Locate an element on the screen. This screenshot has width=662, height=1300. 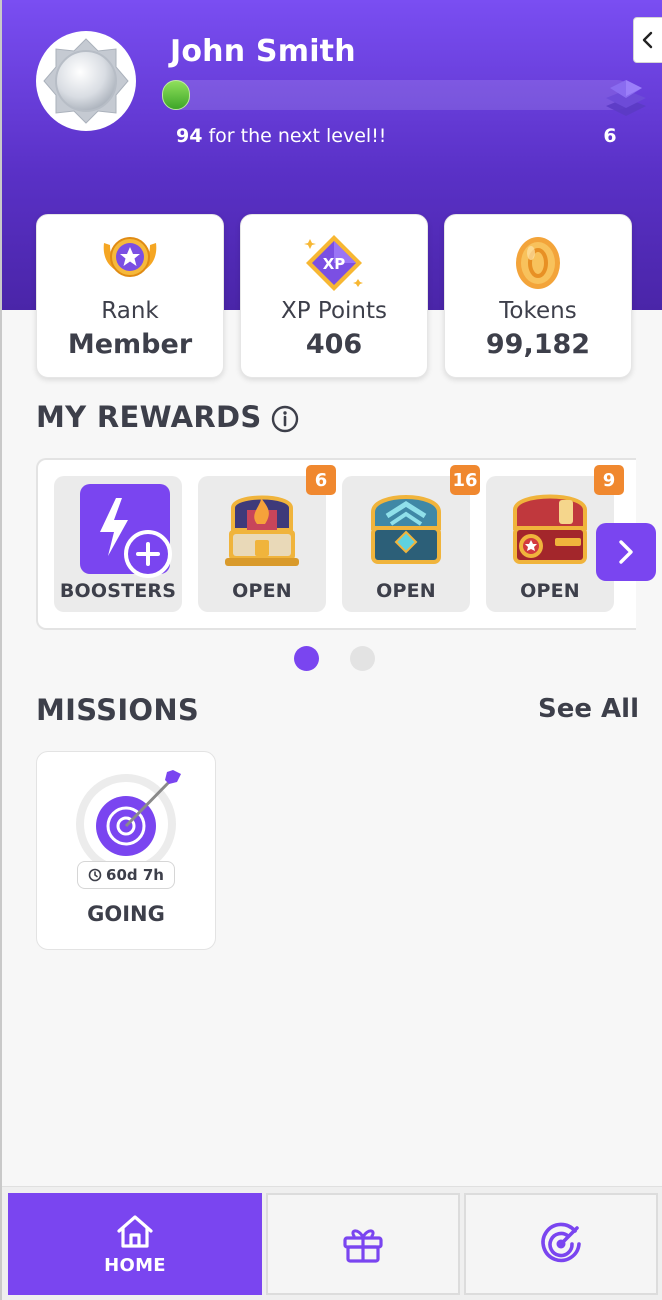
rank-wings-star-icon is located at coordinates (130, 257).